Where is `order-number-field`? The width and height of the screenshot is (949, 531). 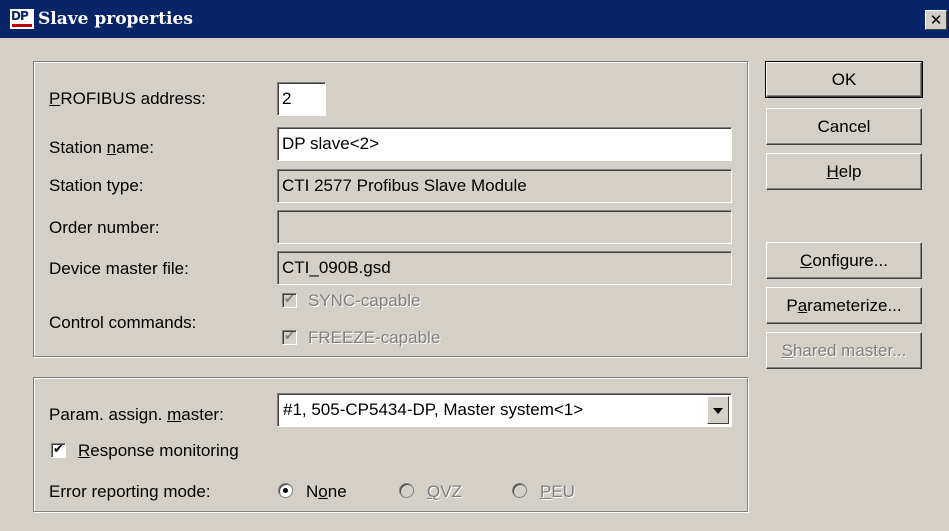 order-number-field is located at coordinates (504, 227).